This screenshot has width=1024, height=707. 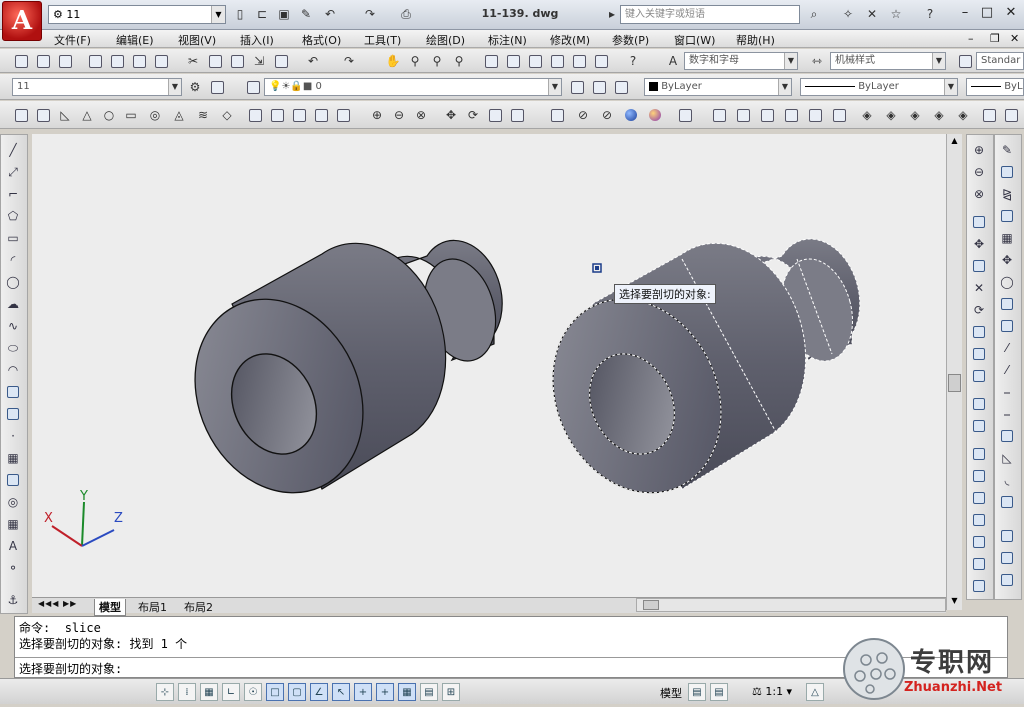 What do you see at coordinates (43, 61) in the screenshot?
I see `open-icon` at bounding box center [43, 61].